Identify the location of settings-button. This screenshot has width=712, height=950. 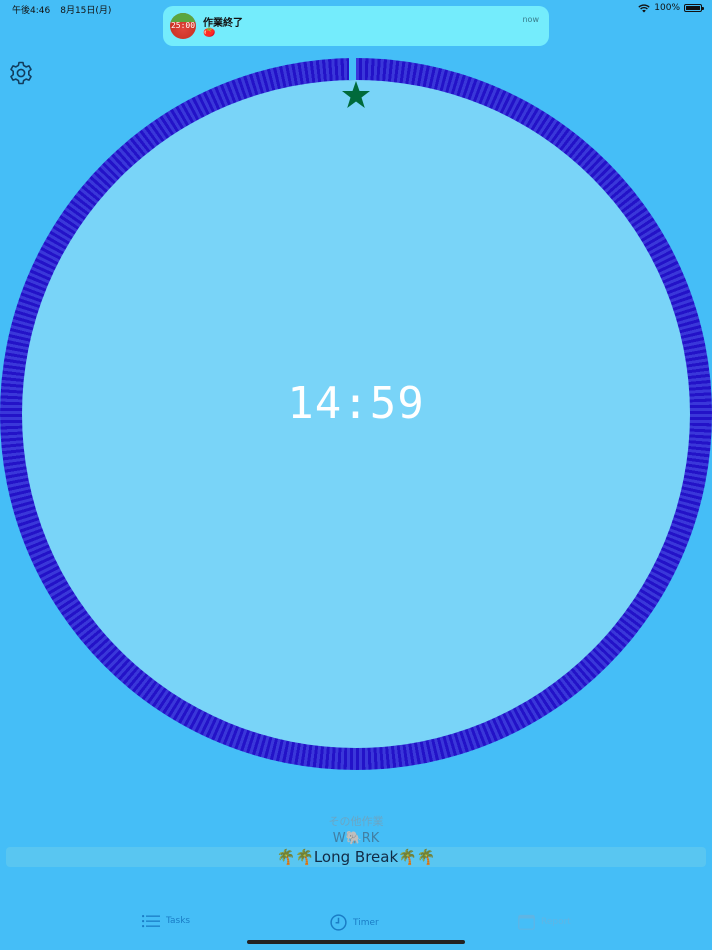
(21, 73).